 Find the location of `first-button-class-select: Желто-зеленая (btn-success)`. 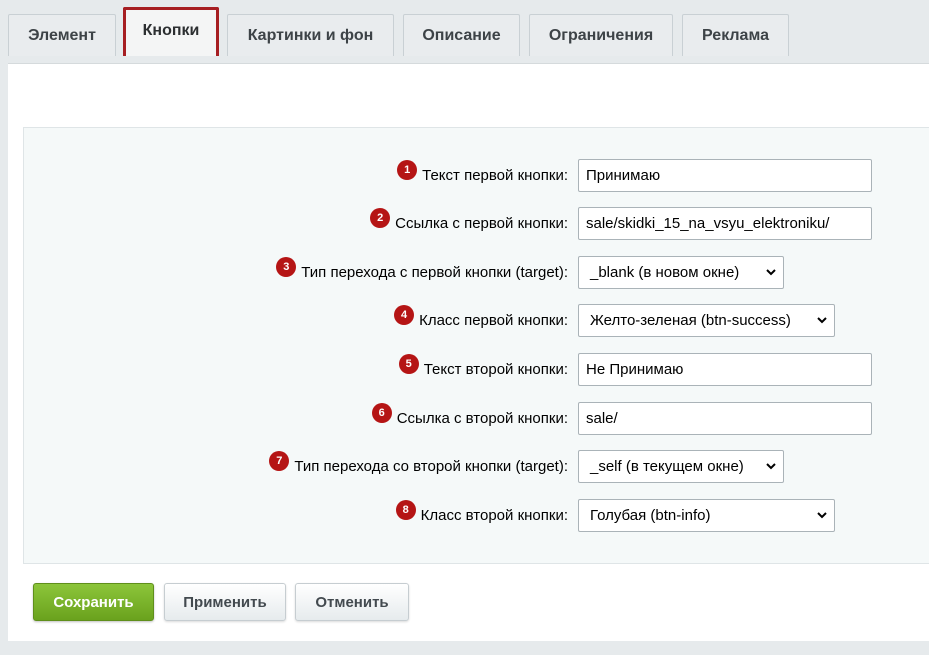

first-button-class-select: Желто-зеленая (btn-success) is located at coordinates (706, 320).